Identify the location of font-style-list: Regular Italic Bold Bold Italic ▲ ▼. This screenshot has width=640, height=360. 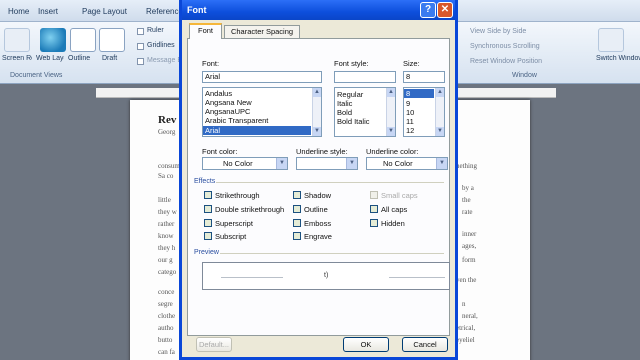
(365, 112).